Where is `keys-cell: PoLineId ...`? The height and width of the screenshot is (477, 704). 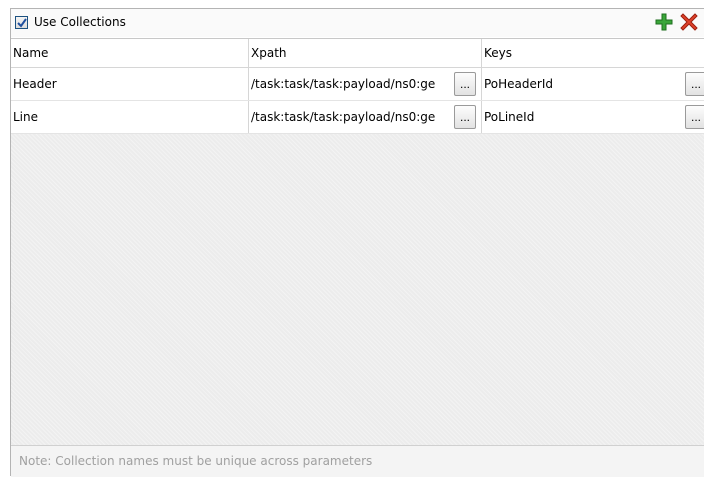
keys-cell: PoLineId ... is located at coordinates (593, 117).